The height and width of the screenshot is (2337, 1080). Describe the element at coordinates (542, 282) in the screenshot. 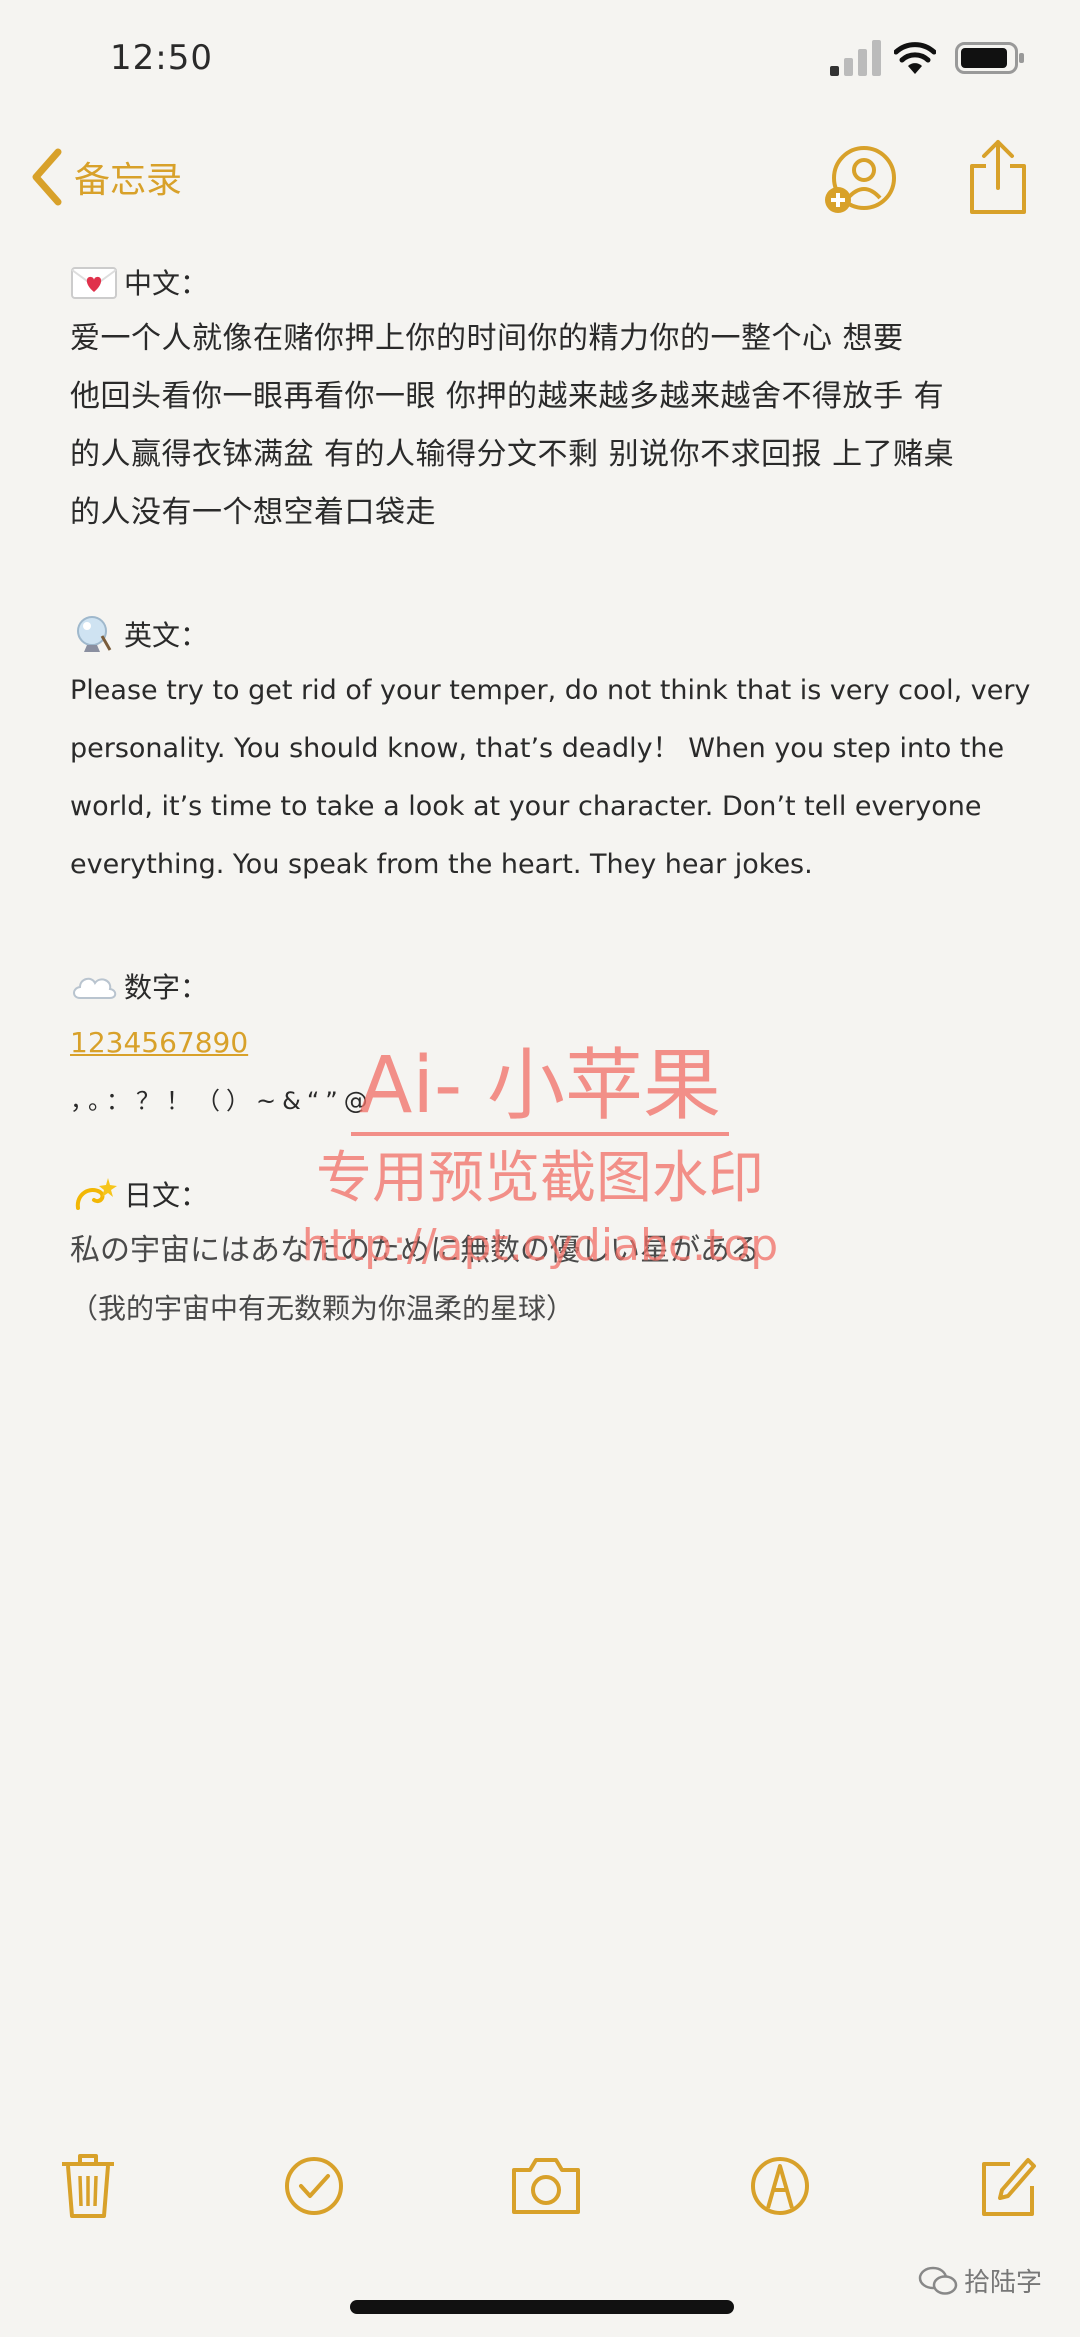

I see `chinese-heading: 中文：` at that location.